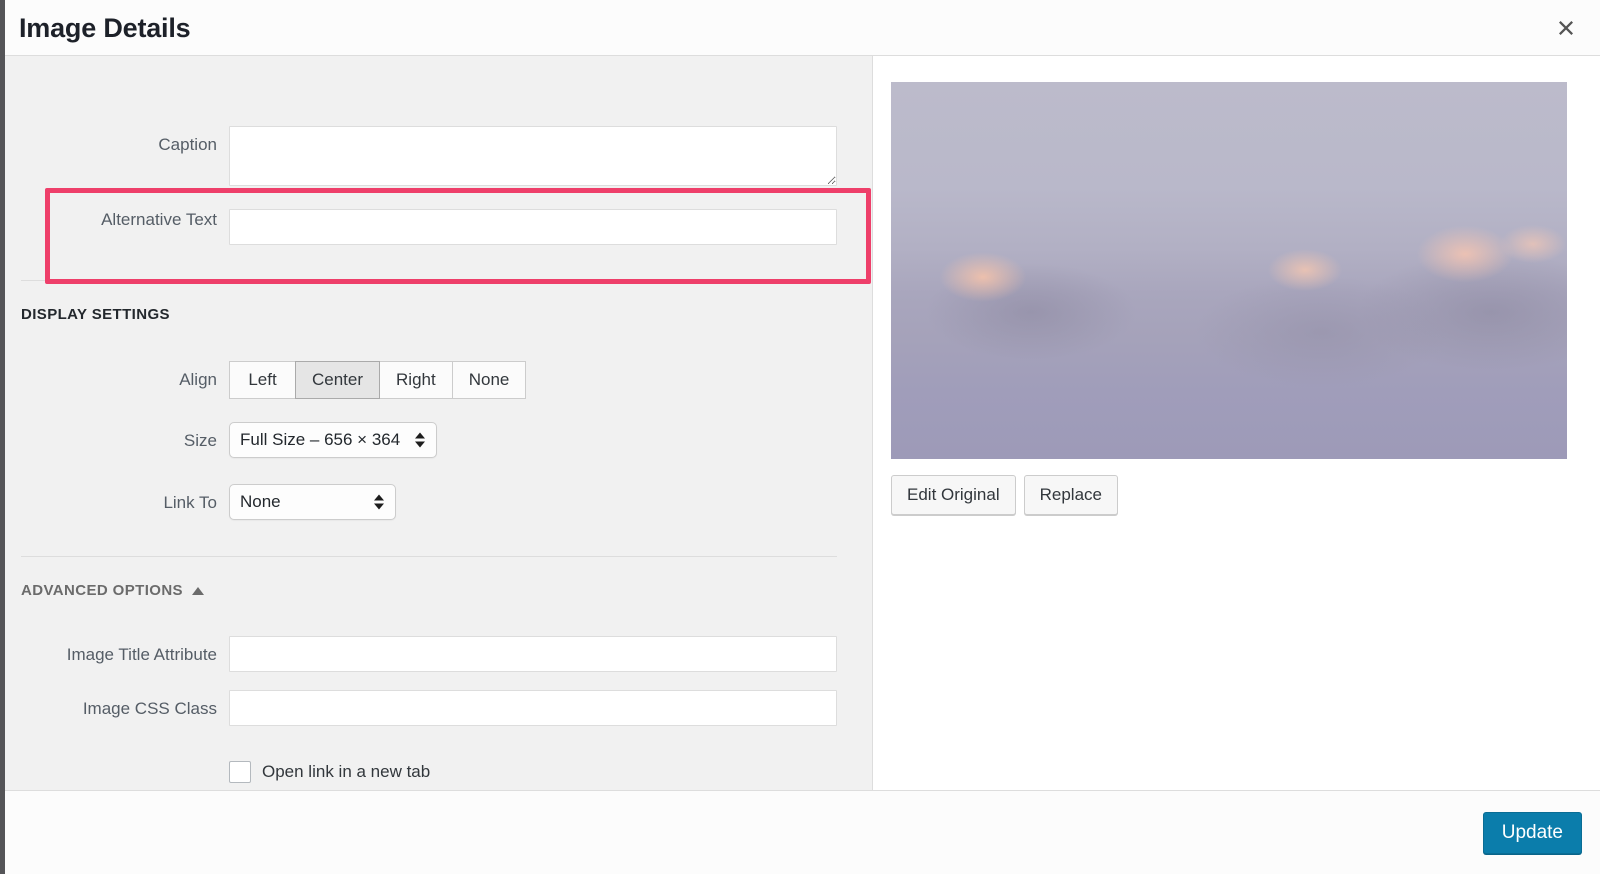 This screenshot has height=874, width=1600. I want to click on divider-advanced-options, so click(429, 556).